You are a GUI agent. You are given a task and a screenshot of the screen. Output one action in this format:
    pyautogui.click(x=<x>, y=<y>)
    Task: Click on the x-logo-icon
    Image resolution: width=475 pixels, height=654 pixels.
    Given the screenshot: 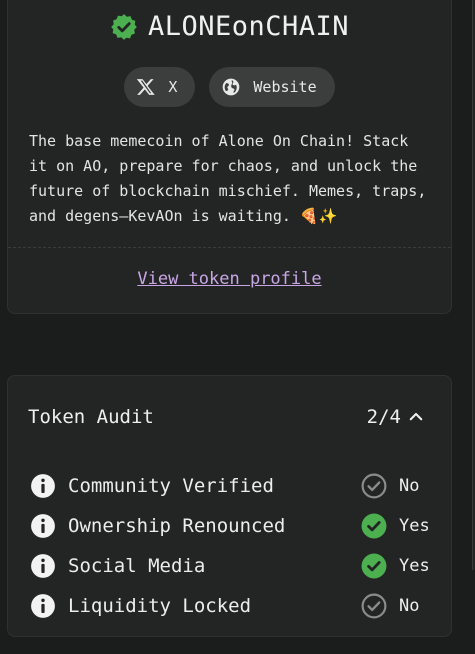 What is the action you would take?
    pyautogui.click(x=146, y=87)
    